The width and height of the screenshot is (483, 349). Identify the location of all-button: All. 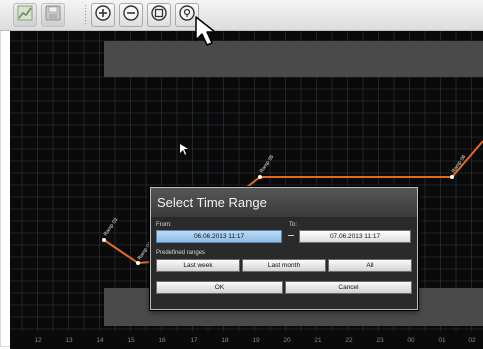
(370, 265).